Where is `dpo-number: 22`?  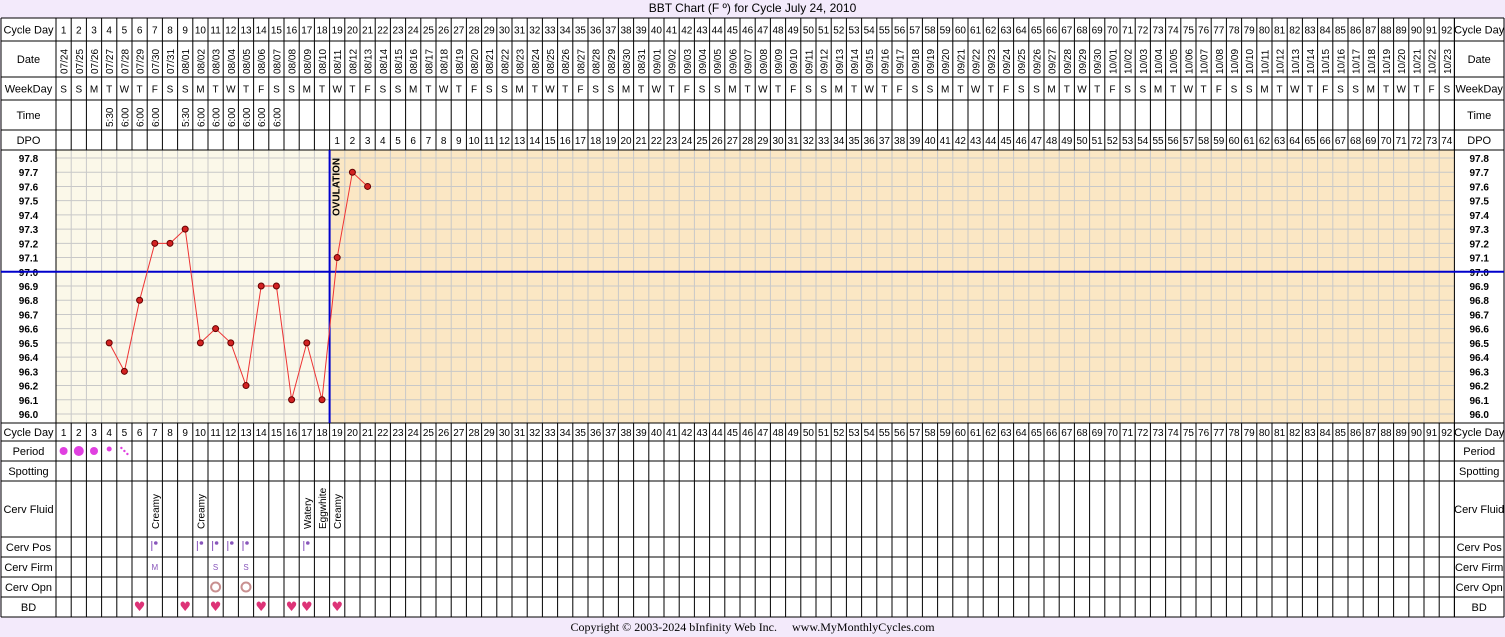 dpo-number: 22 is located at coordinates (657, 141).